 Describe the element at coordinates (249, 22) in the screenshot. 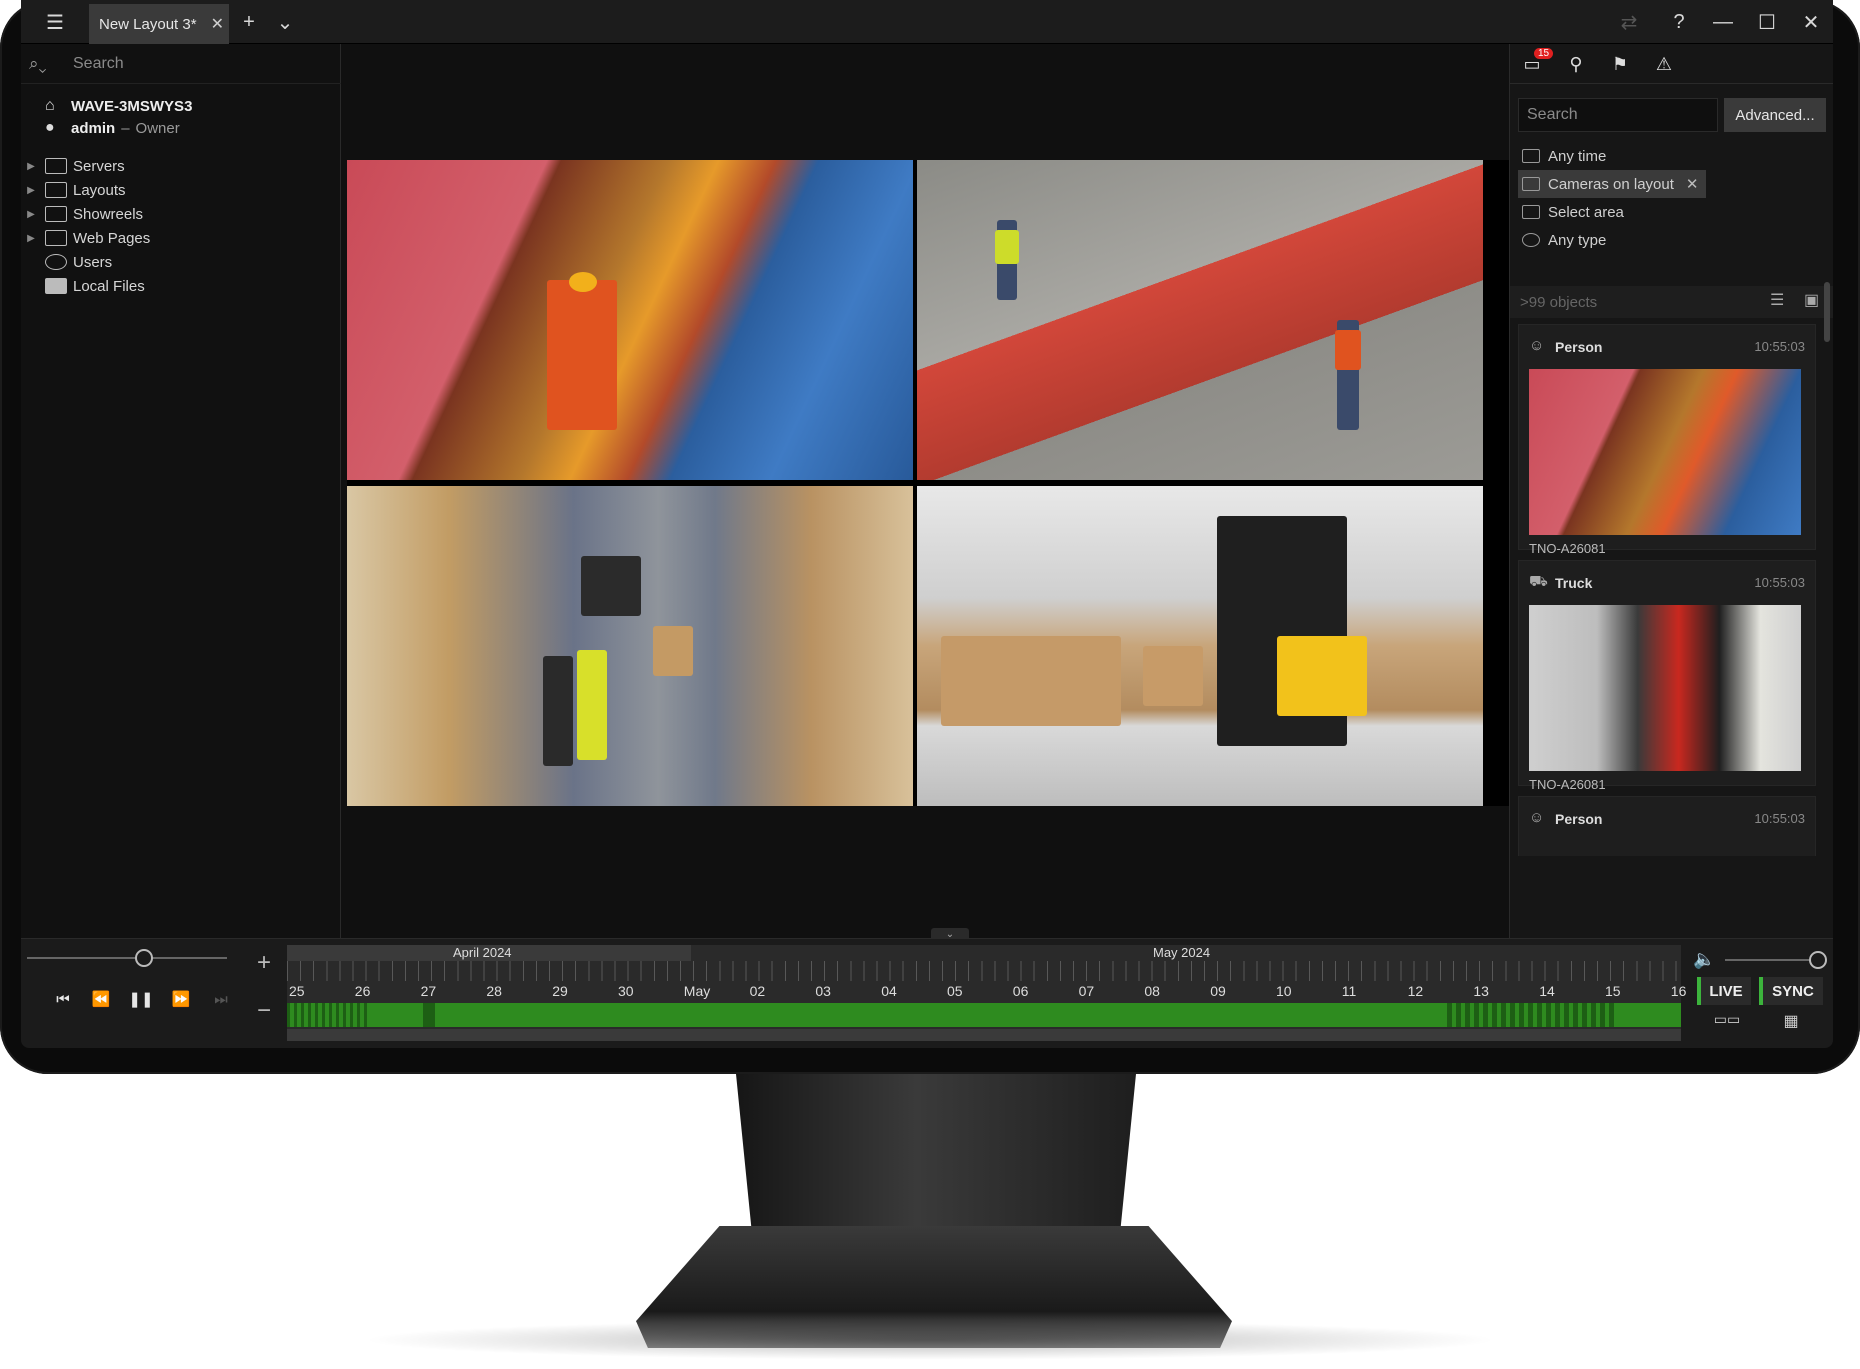

I see `add-tab-button: +` at that location.